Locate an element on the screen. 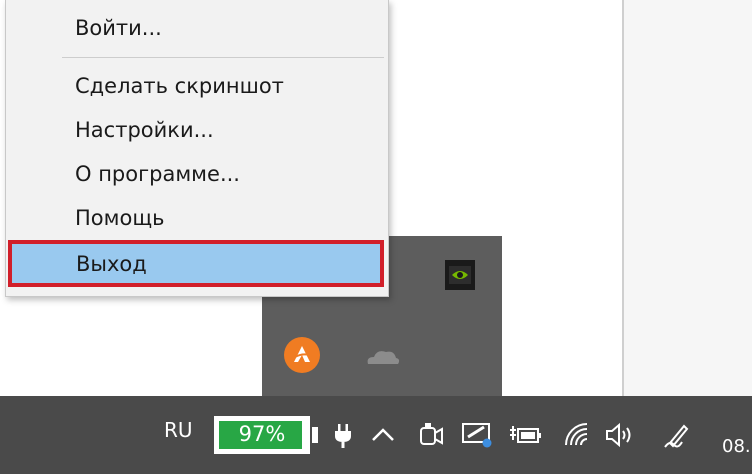  chevron-up-icon is located at coordinates (383, 435).